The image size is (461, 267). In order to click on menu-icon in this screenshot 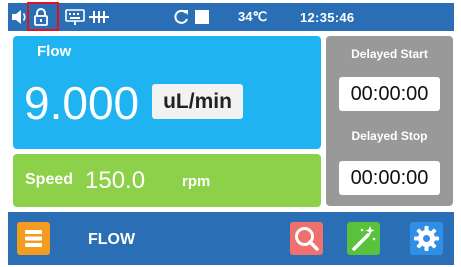, I will do `click(33, 238)`.